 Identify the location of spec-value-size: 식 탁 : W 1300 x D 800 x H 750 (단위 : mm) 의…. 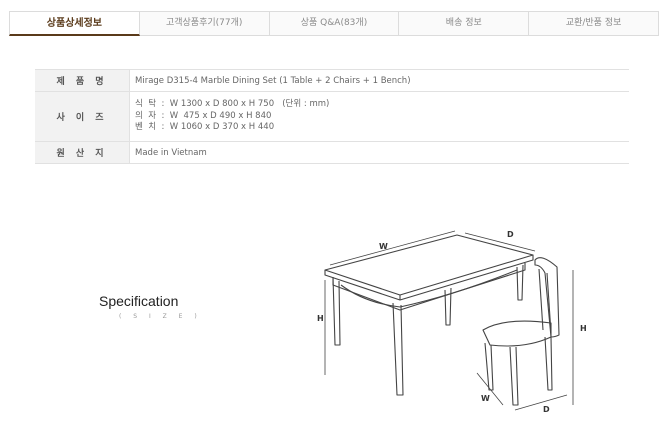
(379, 116).